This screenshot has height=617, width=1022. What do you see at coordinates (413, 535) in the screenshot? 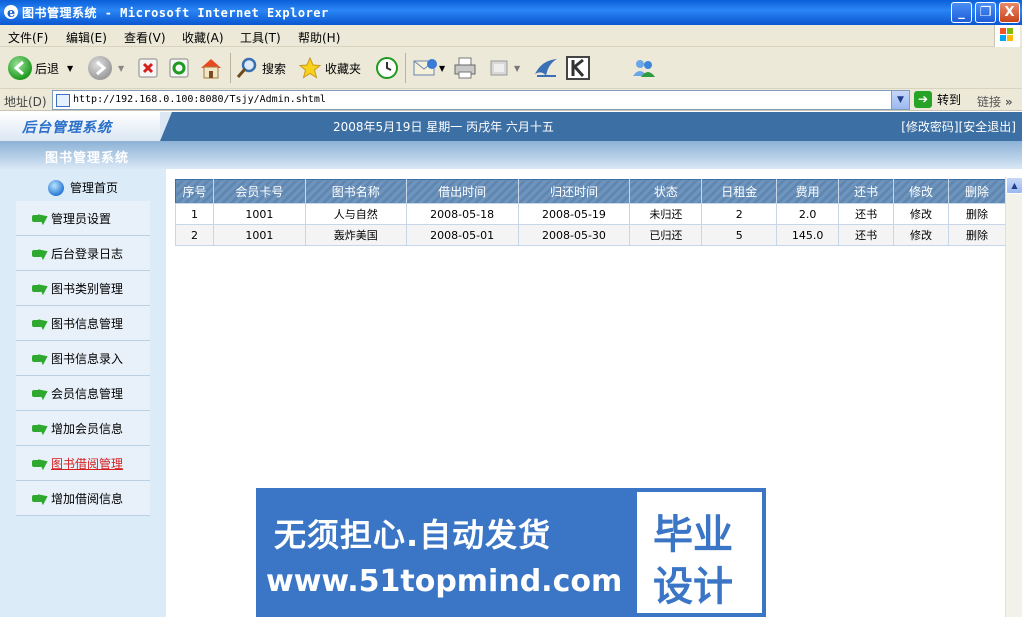
I see `watermark-slogan: 无须担心.自动发货` at bounding box center [413, 535].